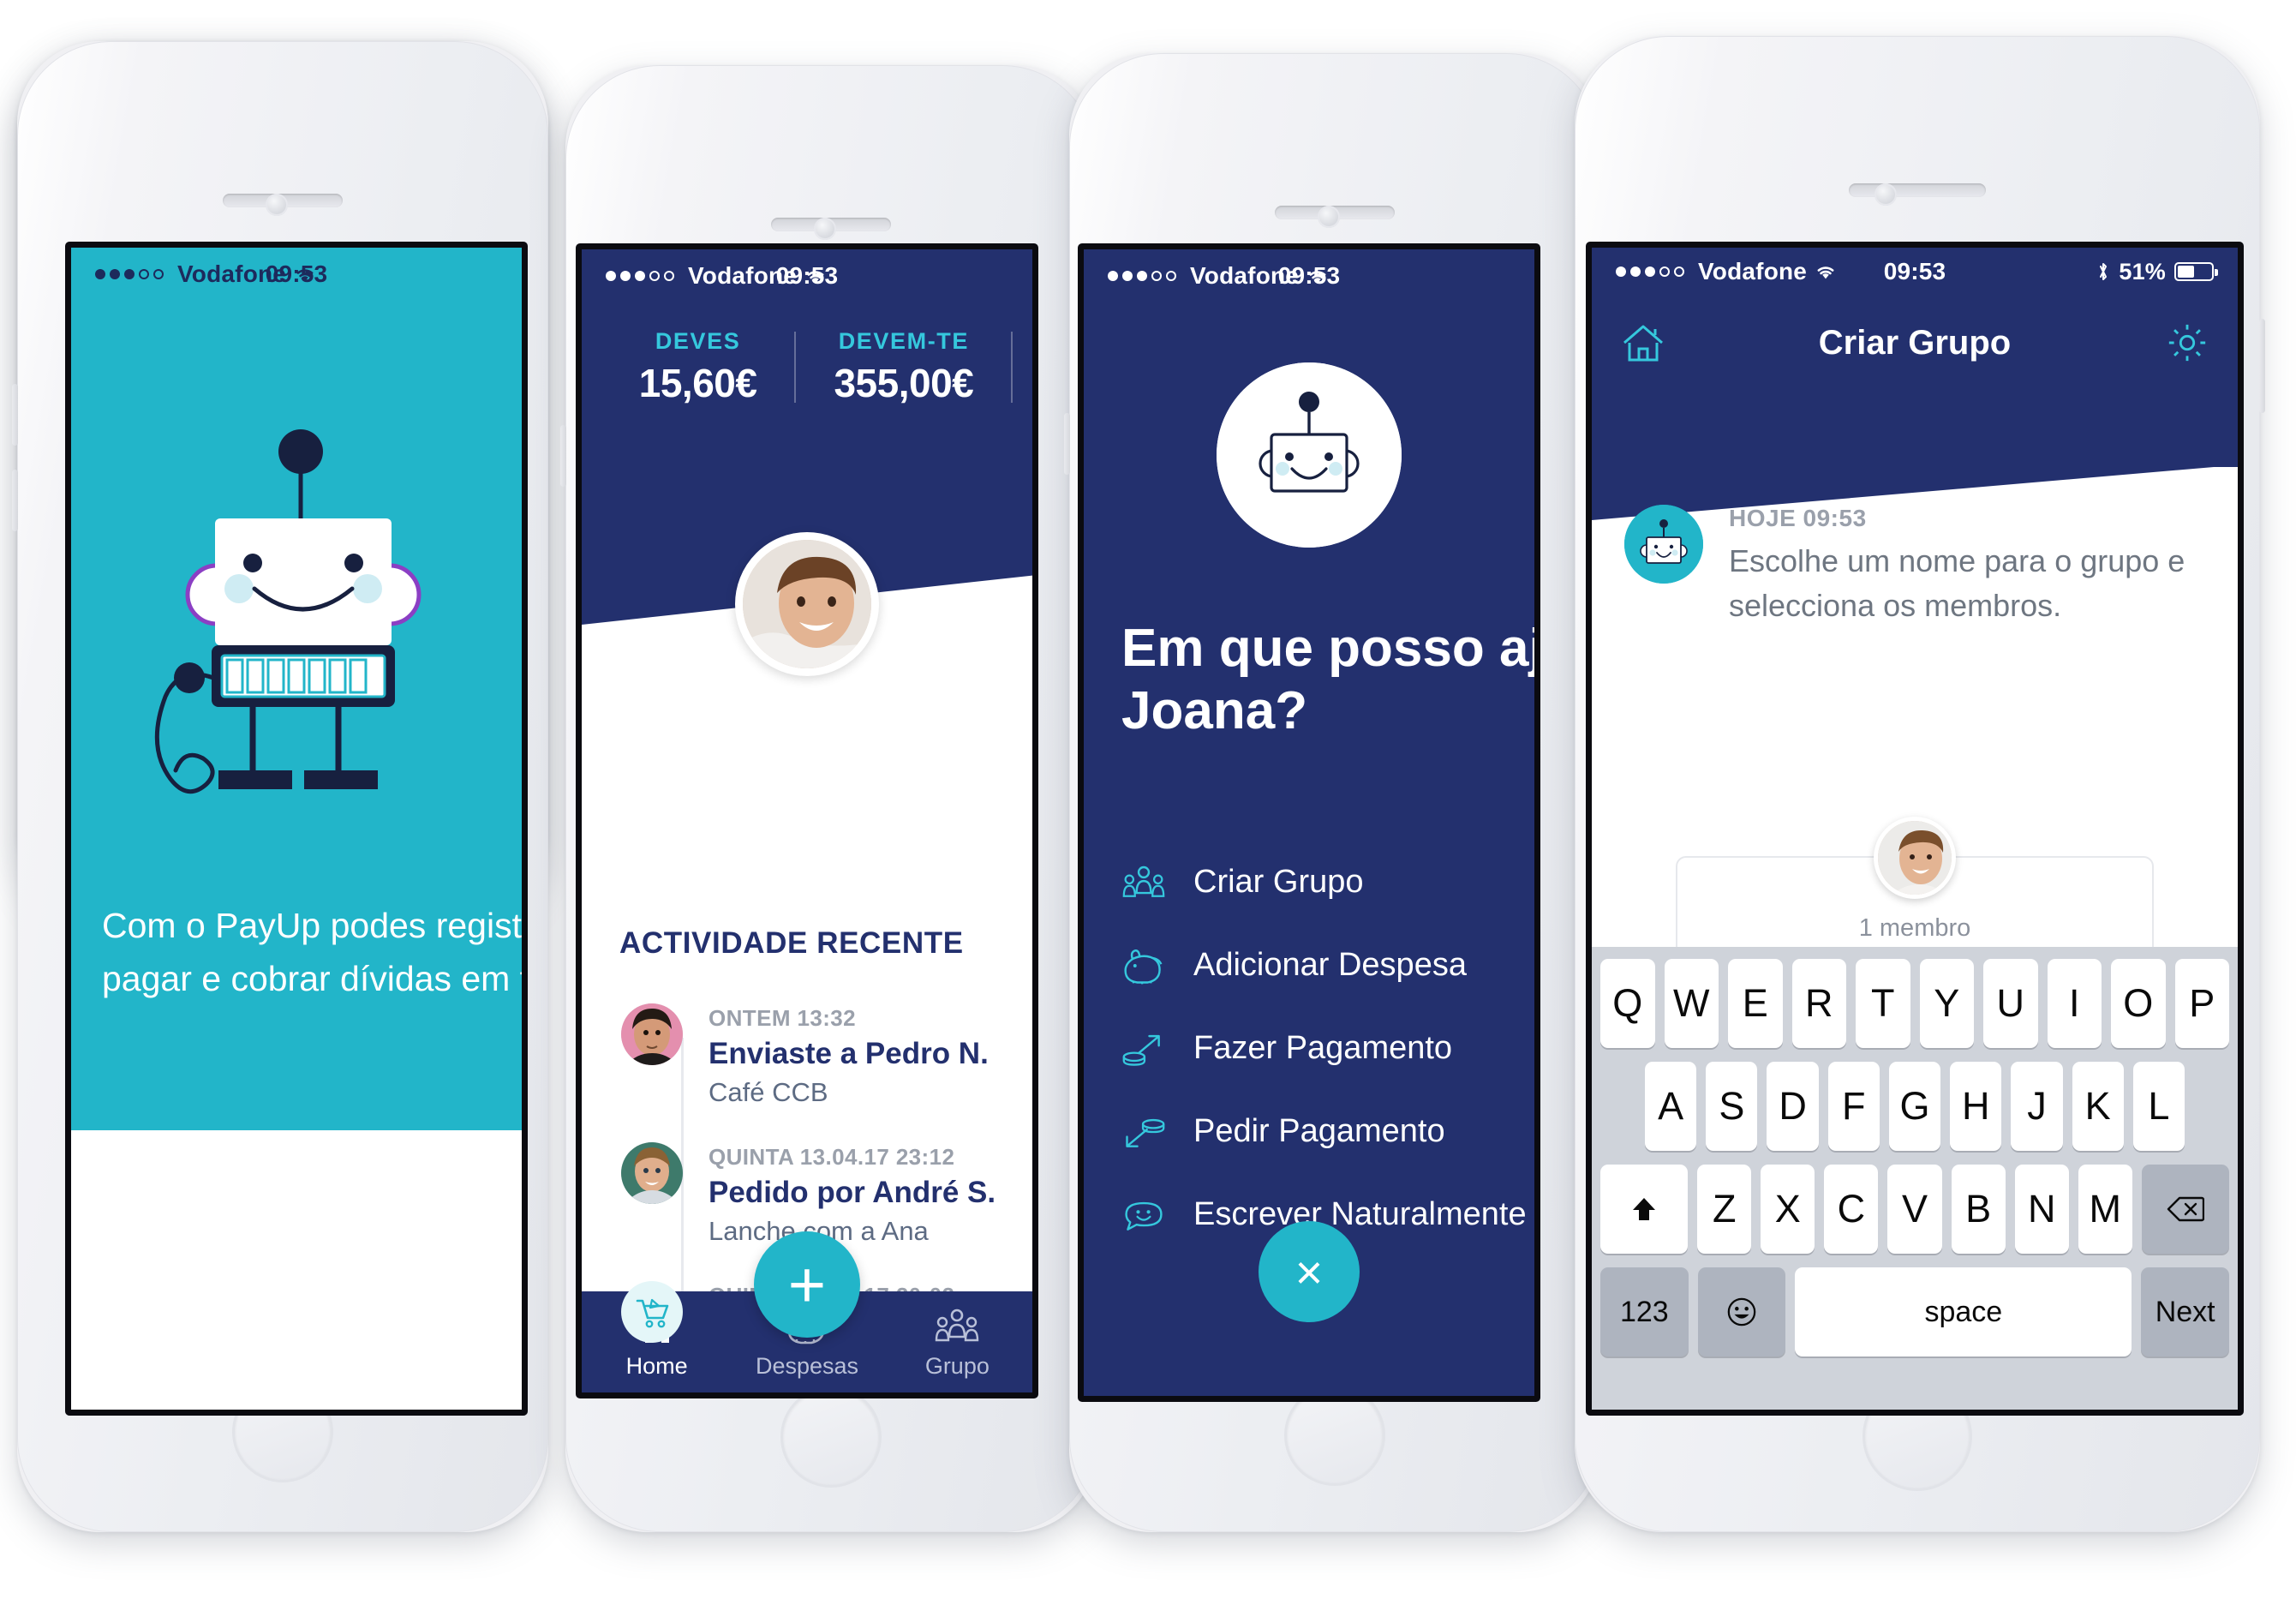  Describe the element at coordinates (1741, 1311) in the screenshot. I see `emoji-key` at that location.